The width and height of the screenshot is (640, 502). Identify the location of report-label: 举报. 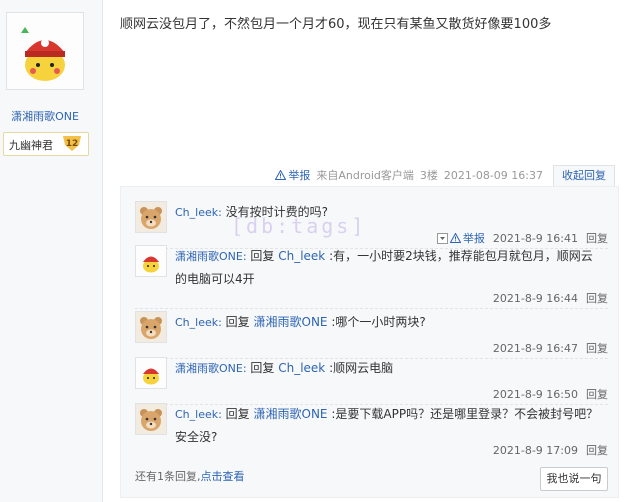
(299, 175).